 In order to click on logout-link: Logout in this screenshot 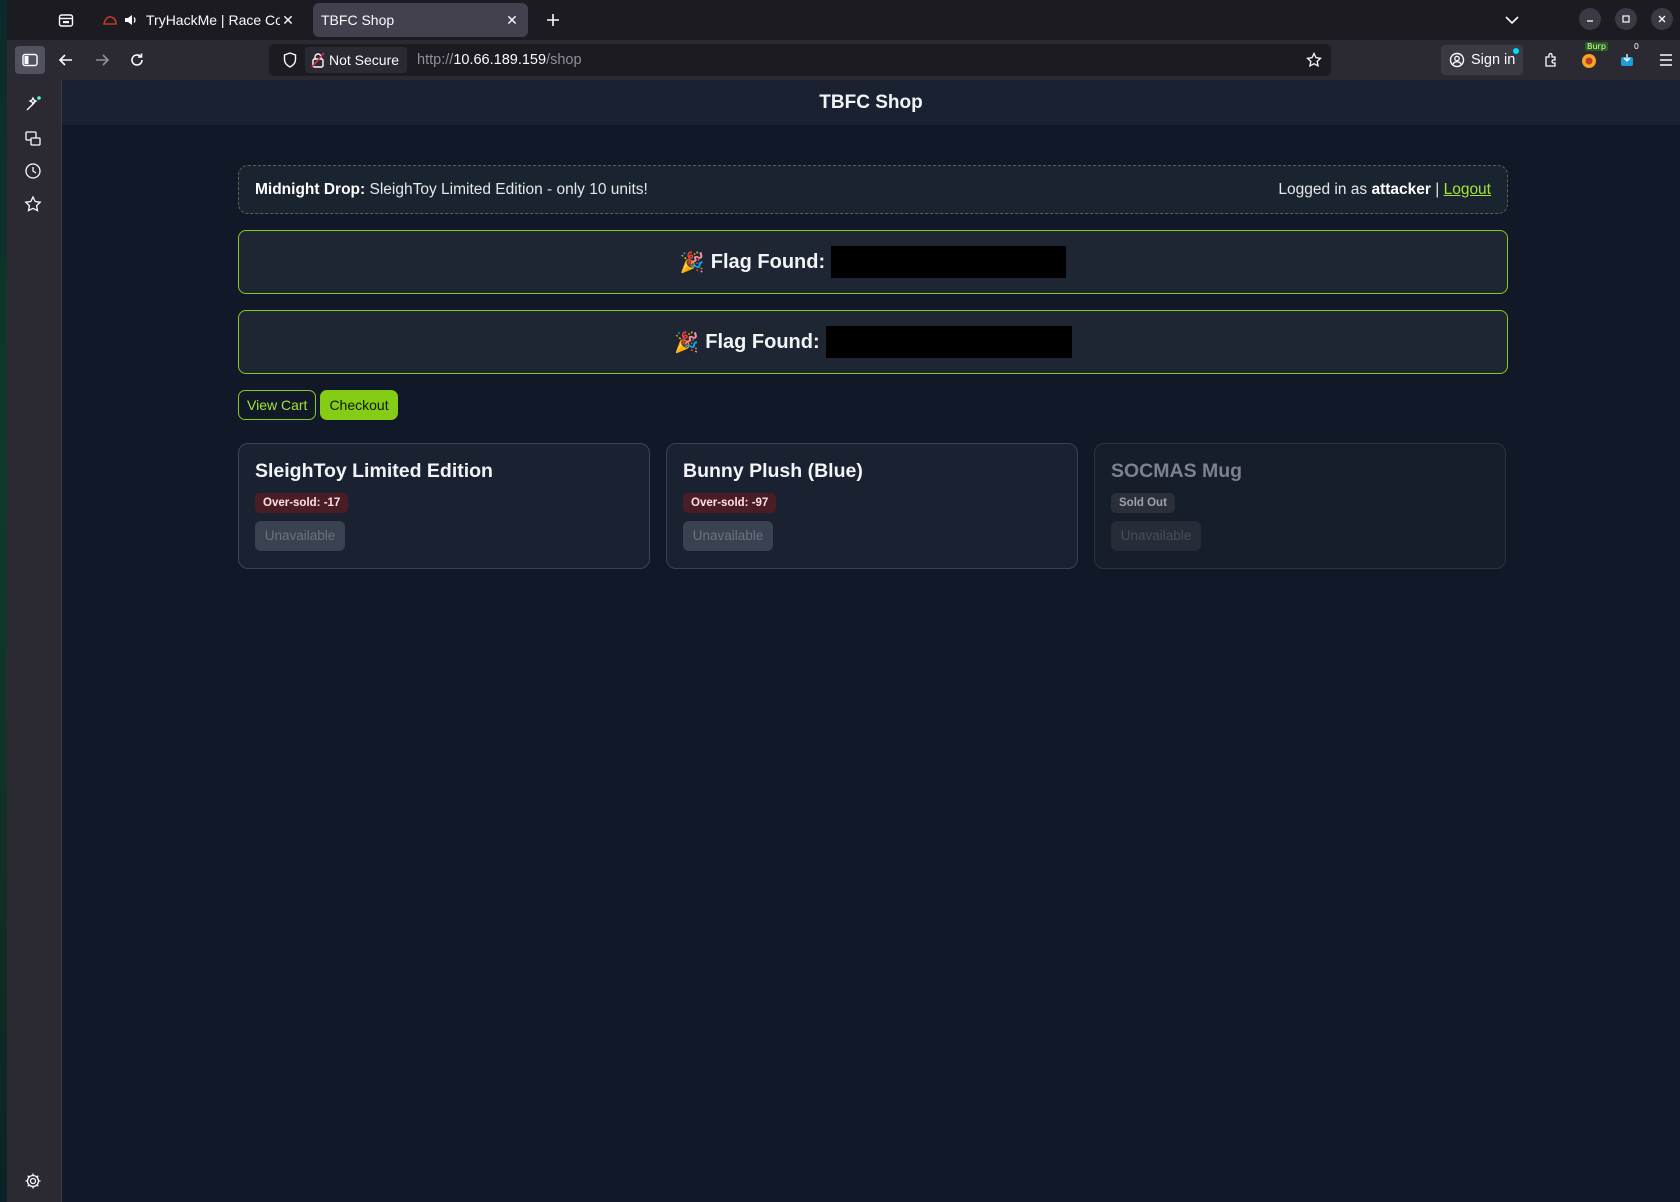, I will do `click(1467, 189)`.